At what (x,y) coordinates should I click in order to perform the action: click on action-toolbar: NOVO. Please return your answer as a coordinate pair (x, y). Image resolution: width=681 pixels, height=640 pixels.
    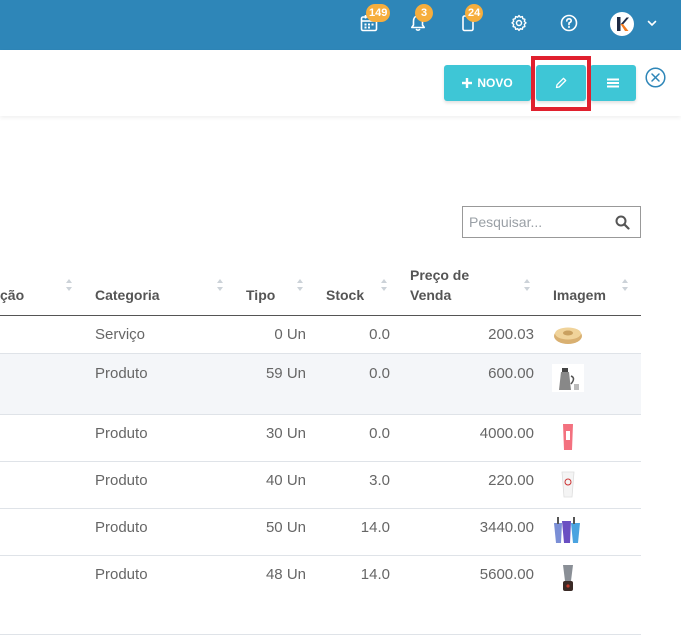
    Looking at the image, I should click on (340, 83).